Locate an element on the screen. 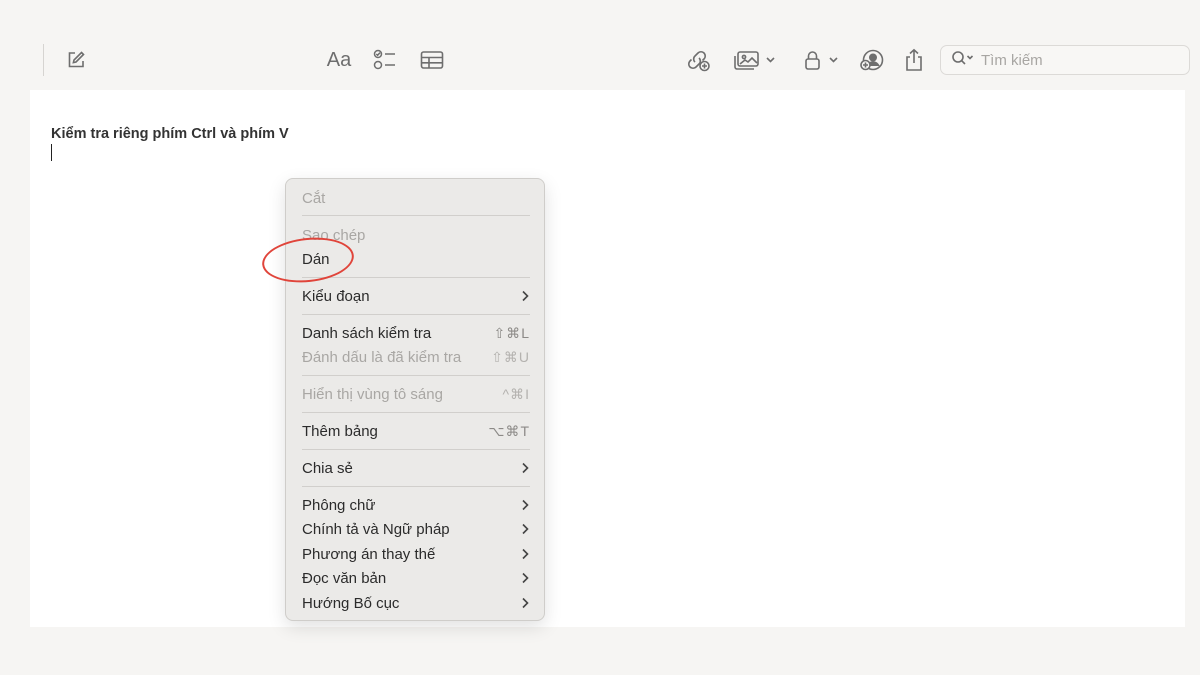 This screenshot has width=1200, height=675. lock-button is located at coordinates (821, 60).